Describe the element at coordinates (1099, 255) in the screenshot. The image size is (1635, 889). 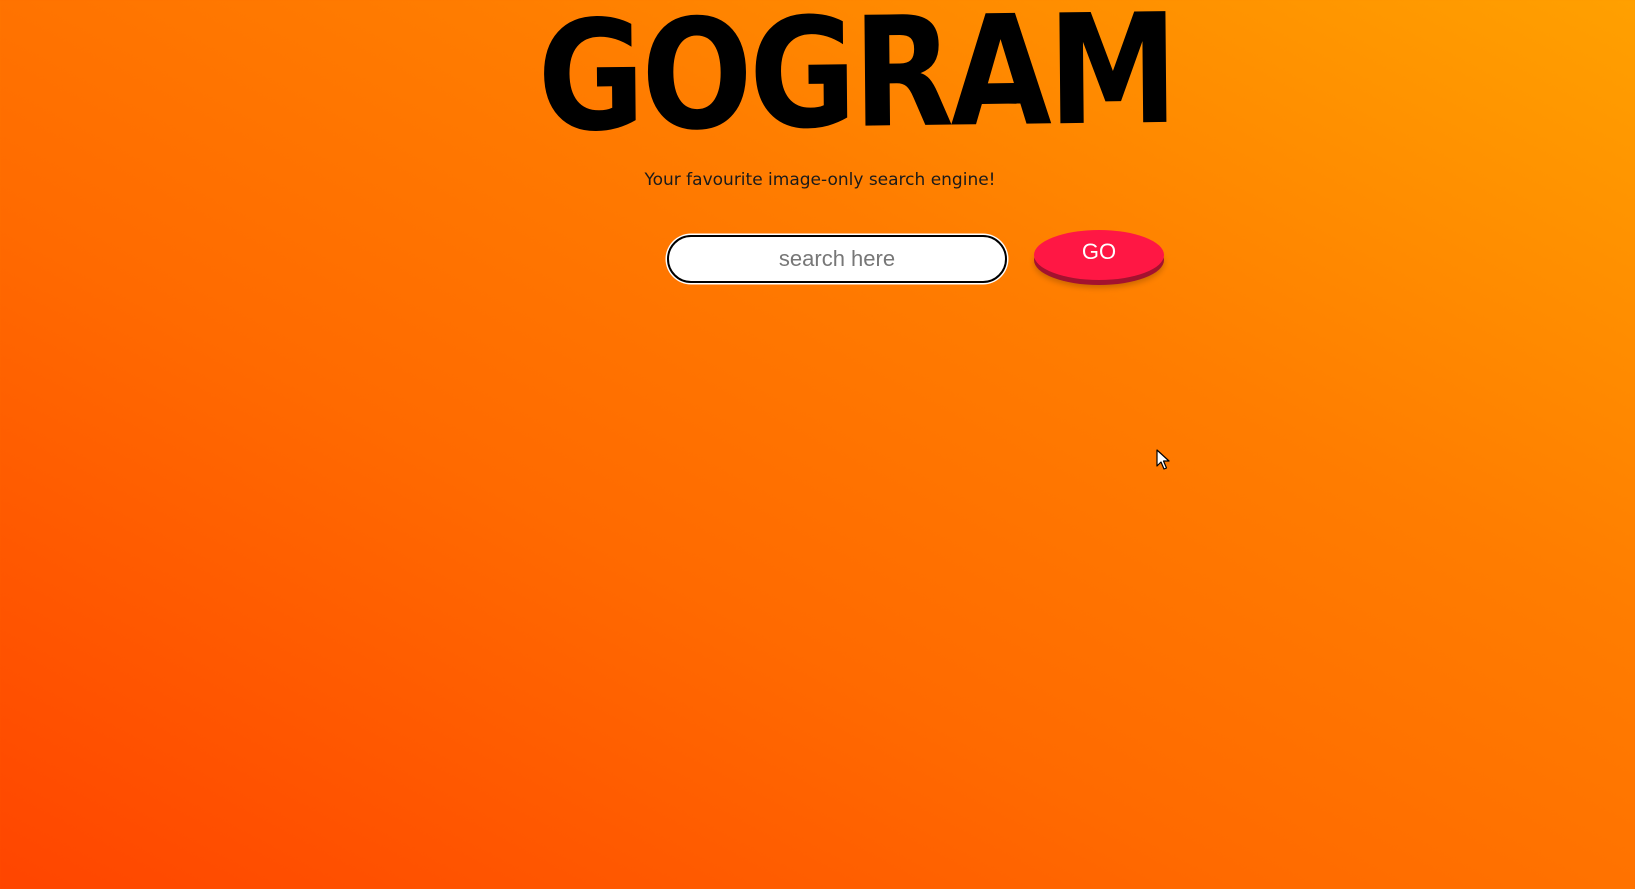
I see `go-button: GO` at that location.